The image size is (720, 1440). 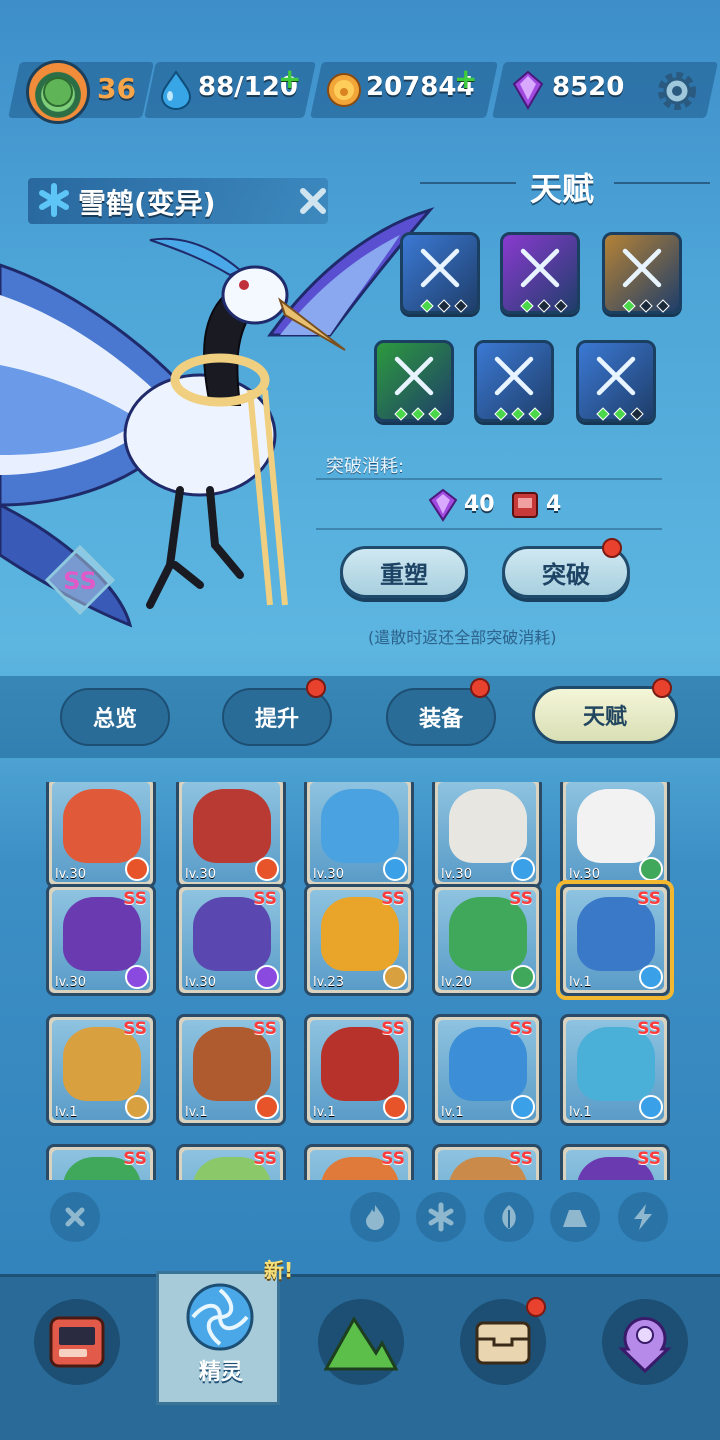 I want to click on leaf-element-icon, so click(x=523, y=977).